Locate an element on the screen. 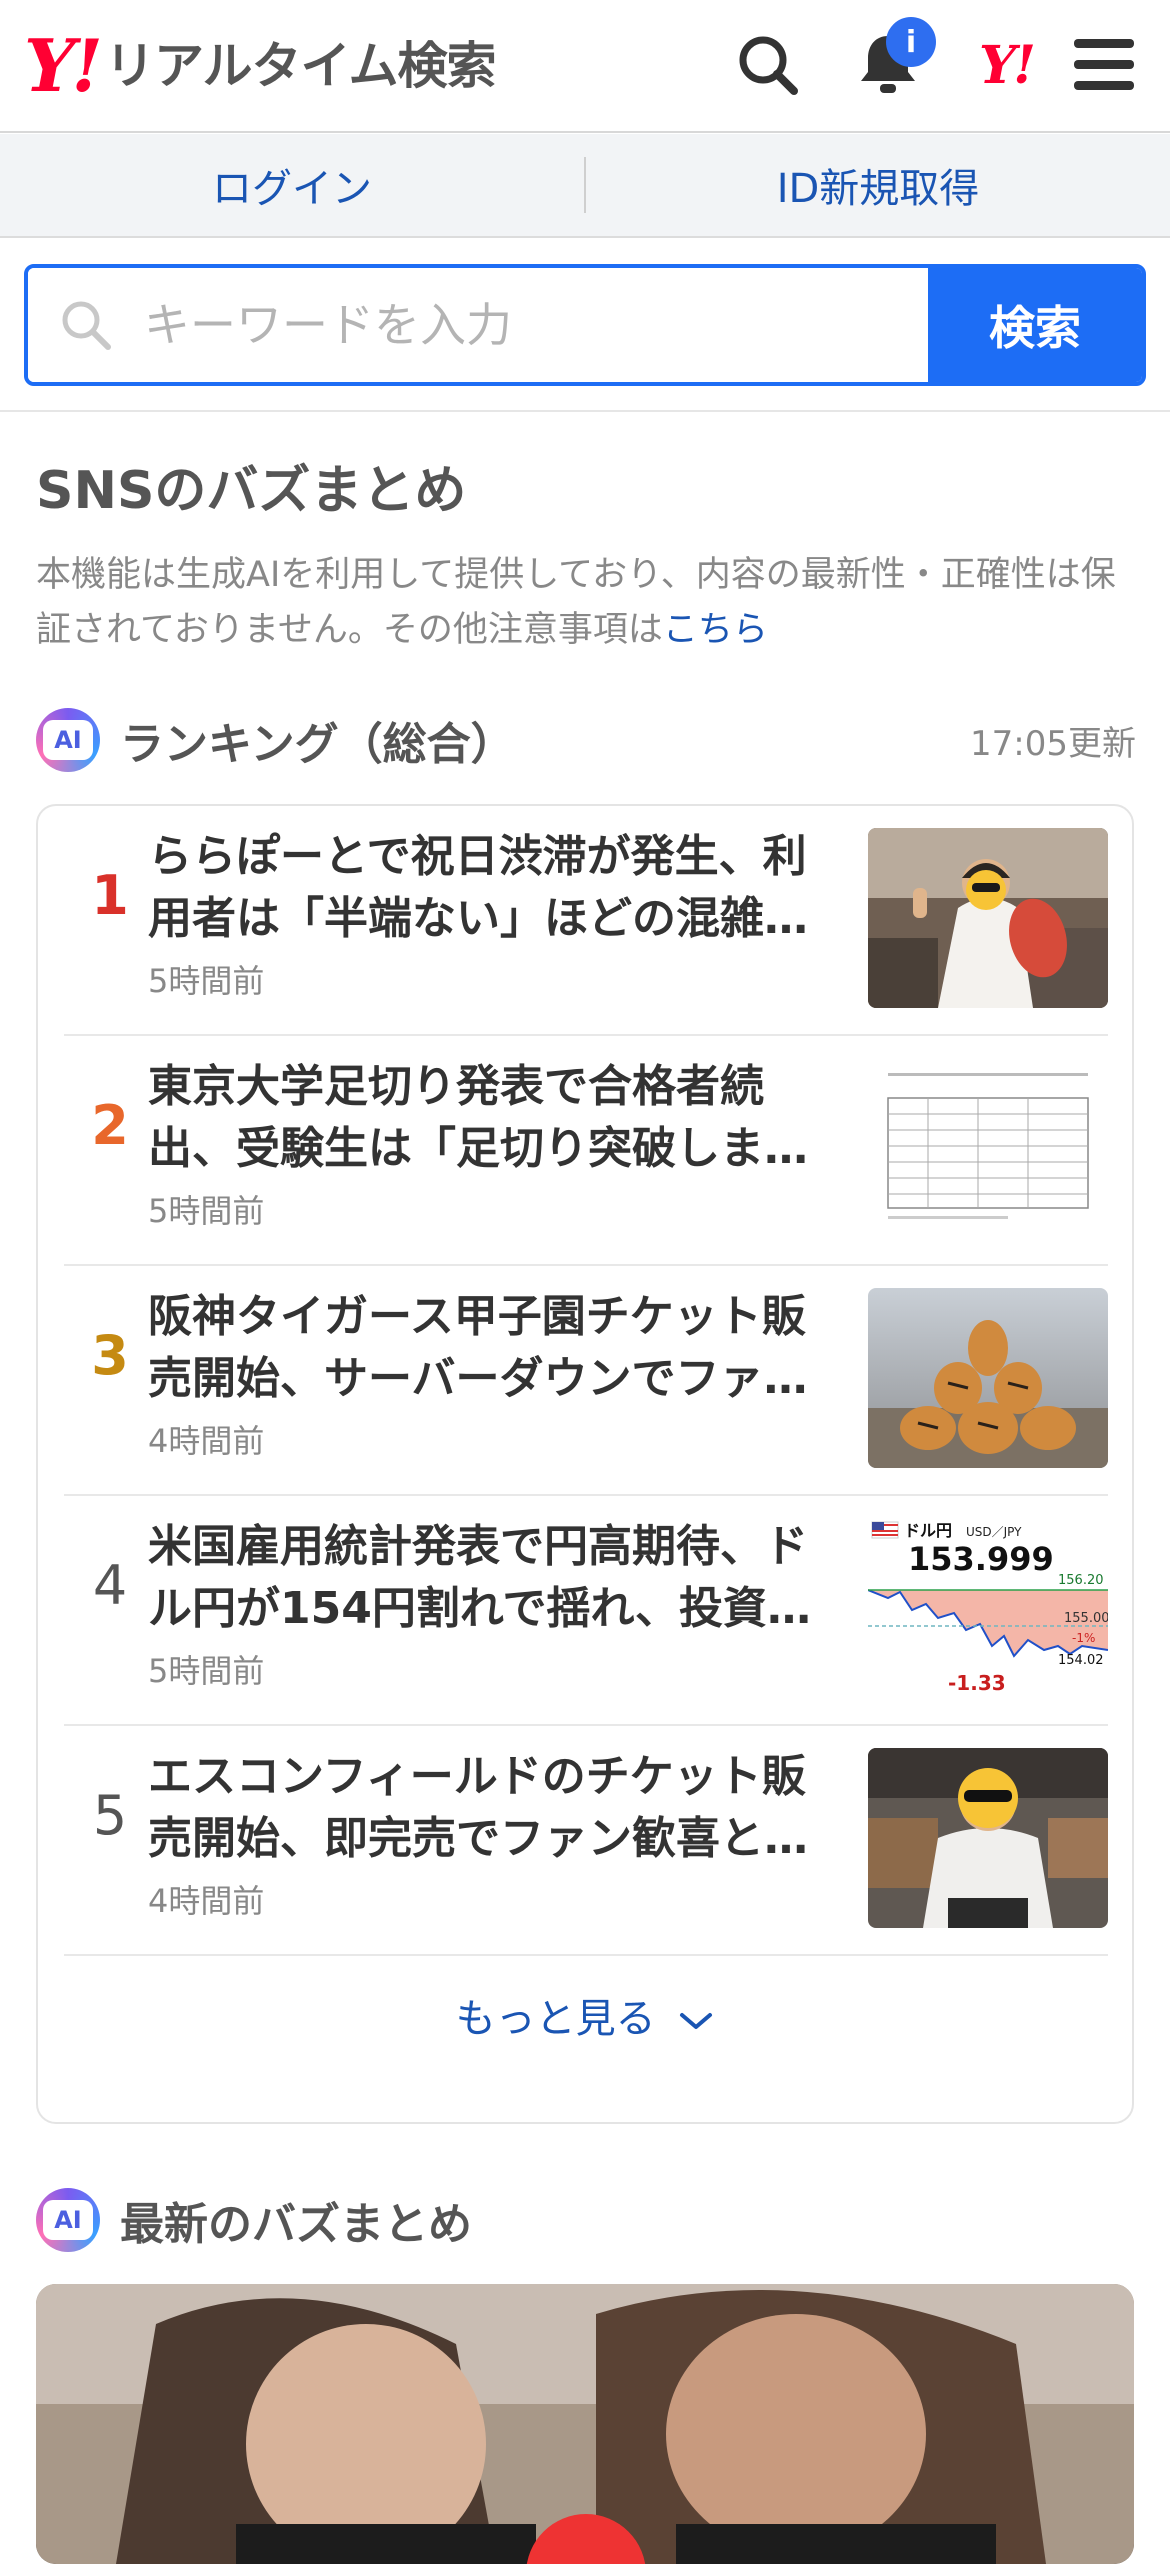 The height and width of the screenshot is (2564, 1170). latest-buzz-image is located at coordinates (585, 2424).